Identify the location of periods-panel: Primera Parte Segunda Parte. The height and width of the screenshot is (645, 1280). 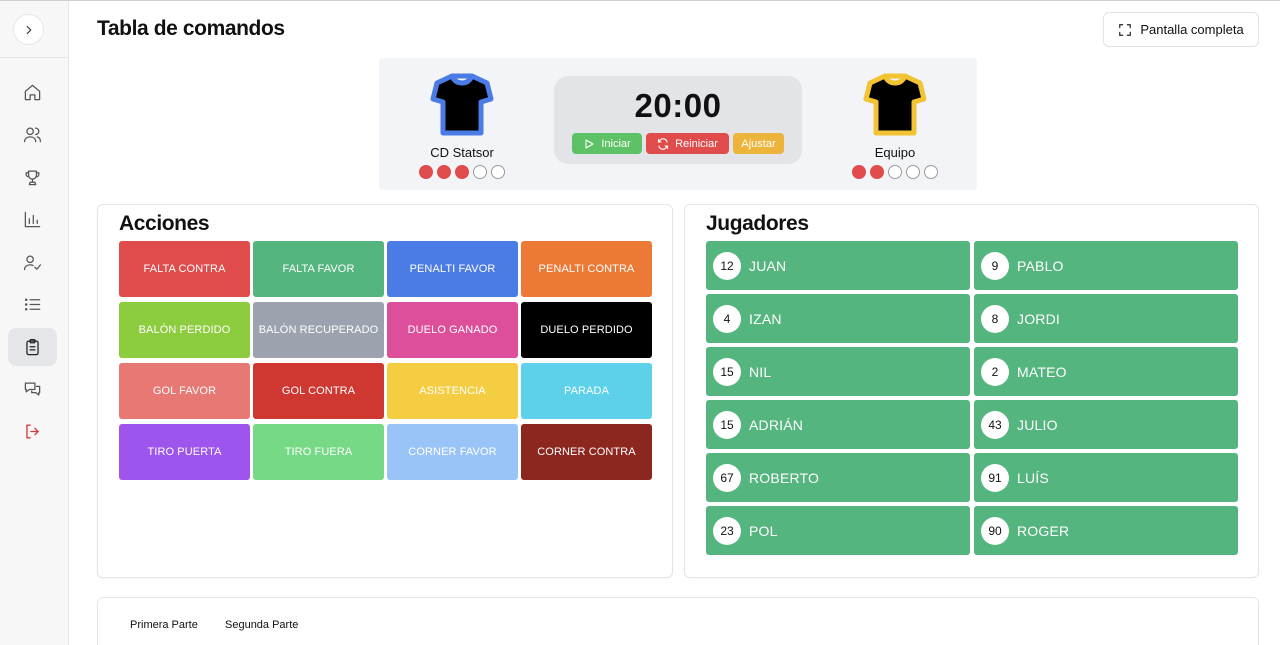
(678, 621).